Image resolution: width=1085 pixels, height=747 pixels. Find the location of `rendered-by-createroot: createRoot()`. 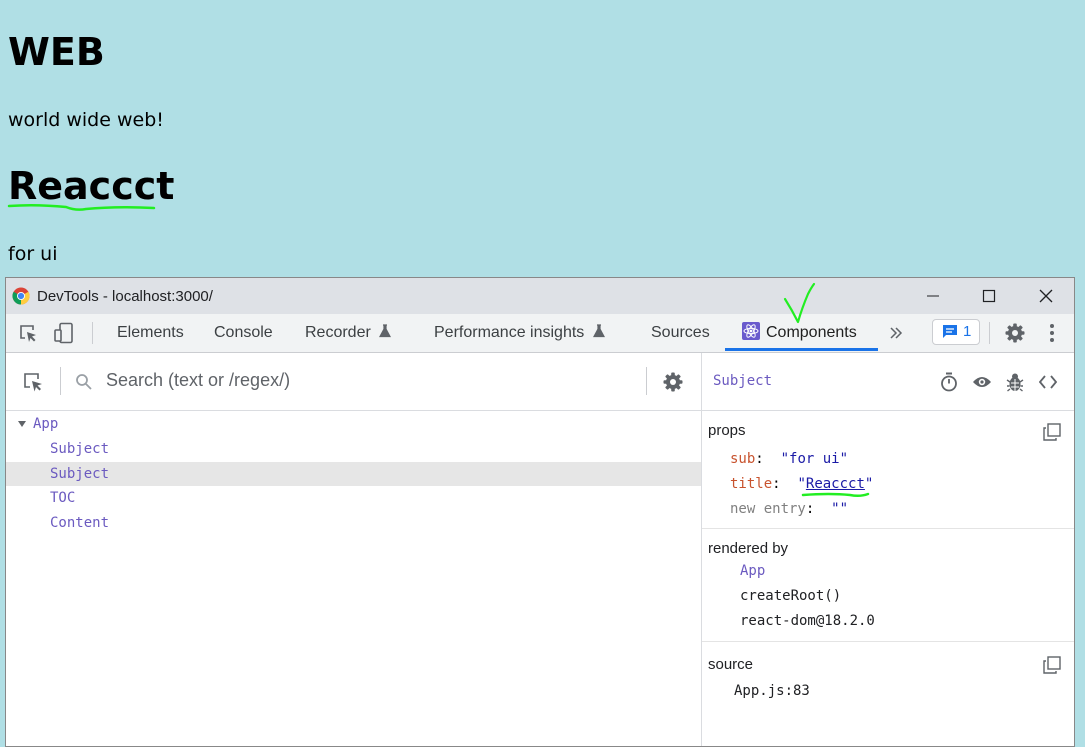

rendered-by-createroot: createRoot() is located at coordinates (791, 596).